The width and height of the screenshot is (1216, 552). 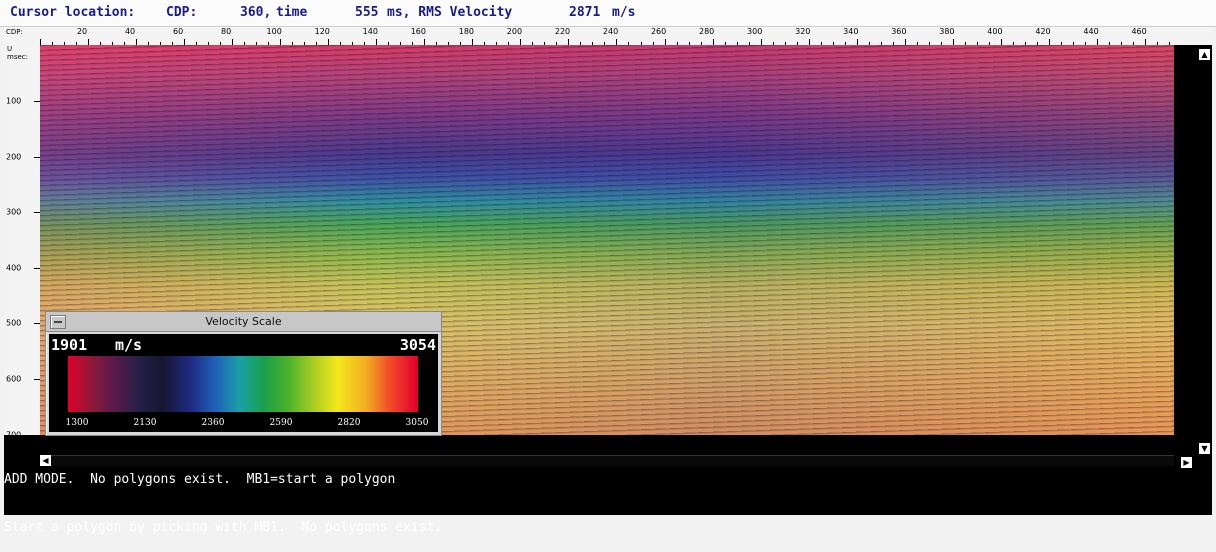 I want to click on cdp-tick-label: 40, so click(x=130, y=31).